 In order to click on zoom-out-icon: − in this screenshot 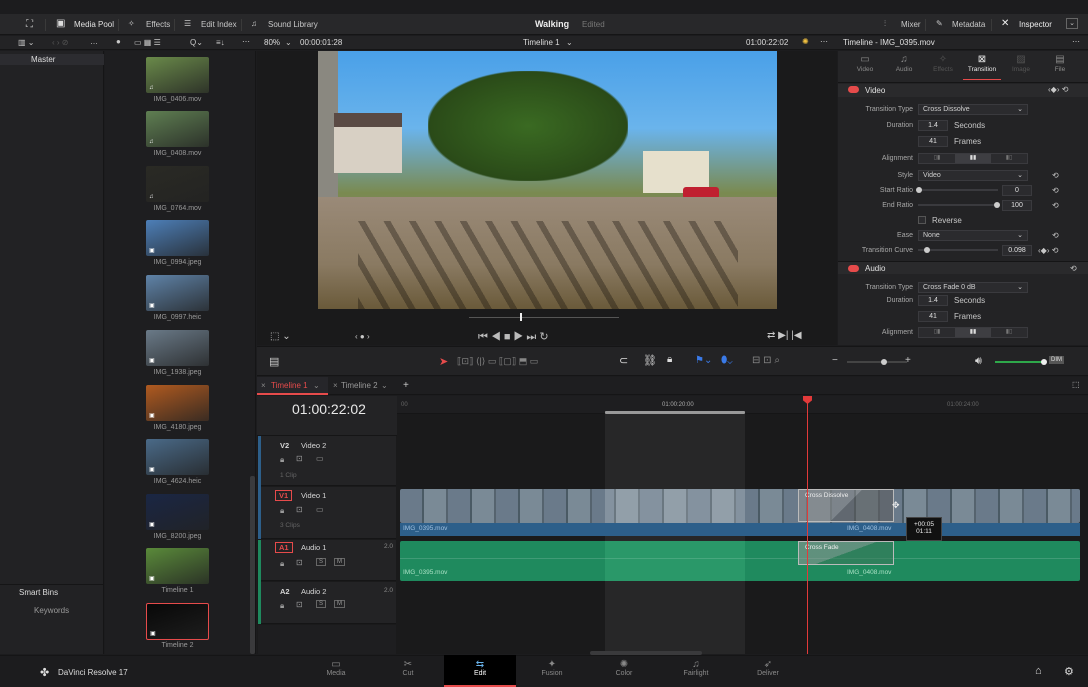, I will do `click(835, 360)`.